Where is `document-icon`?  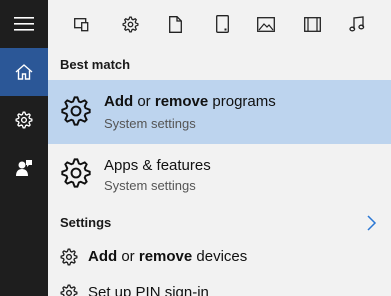 document-icon is located at coordinates (175, 24).